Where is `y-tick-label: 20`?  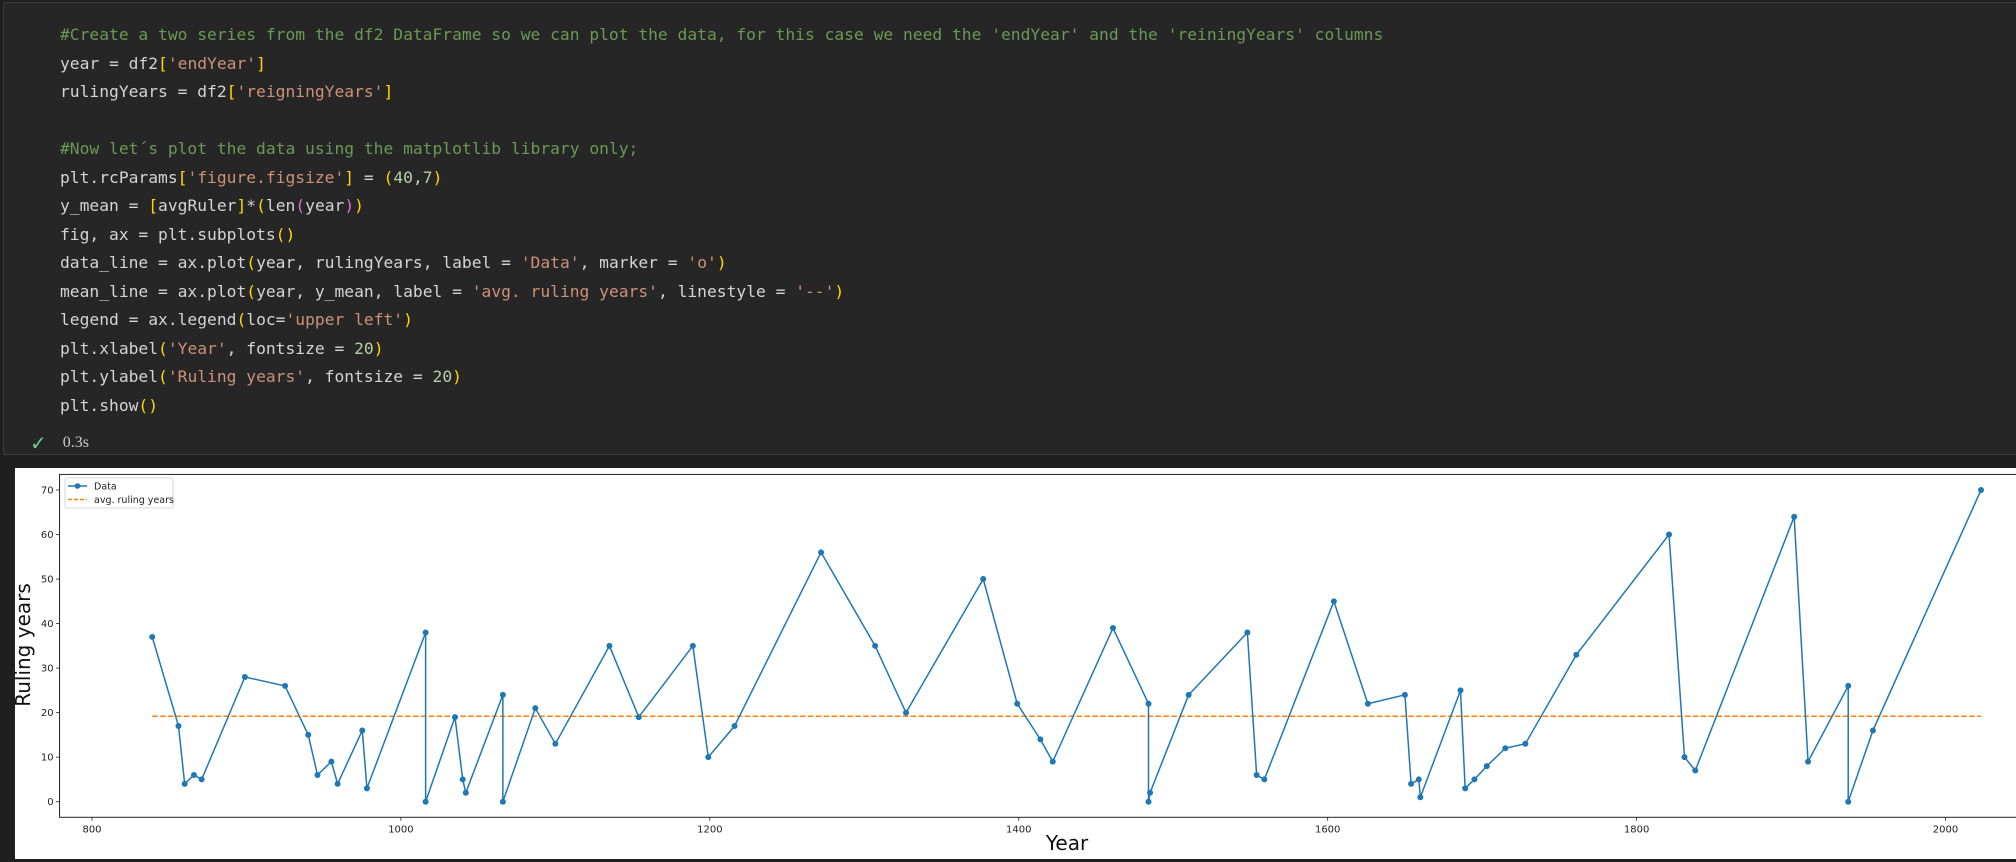 y-tick-label: 20 is located at coordinates (47, 713).